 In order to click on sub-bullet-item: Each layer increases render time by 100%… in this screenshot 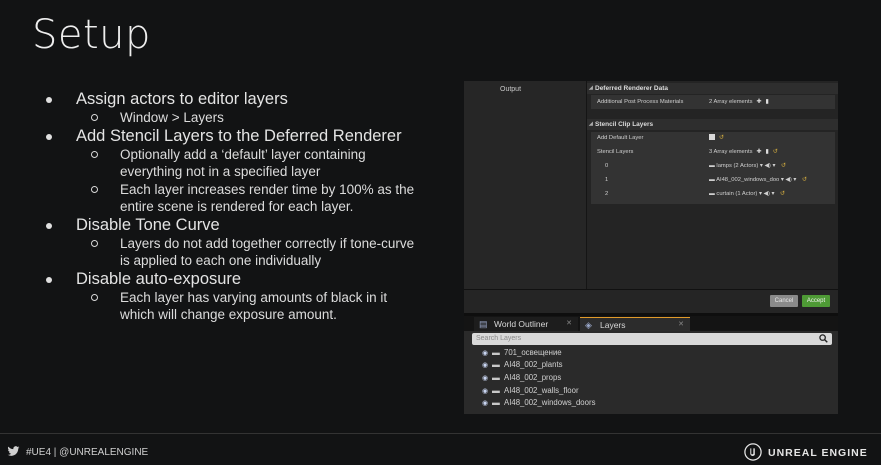, I will do `click(234, 198)`.